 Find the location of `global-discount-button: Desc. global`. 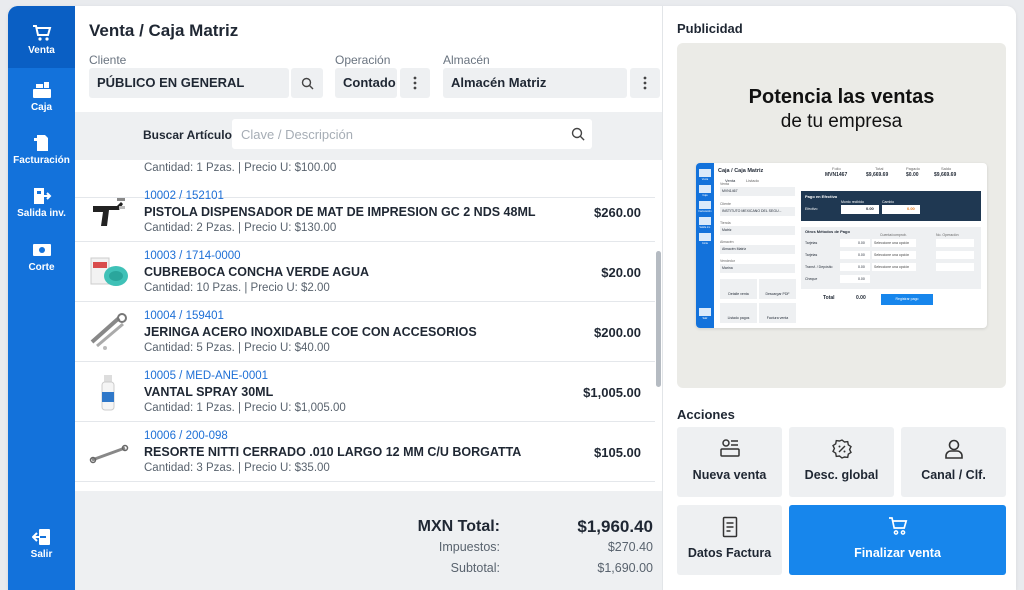

global-discount-button: Desc. global is located at coordinates (841, 462).